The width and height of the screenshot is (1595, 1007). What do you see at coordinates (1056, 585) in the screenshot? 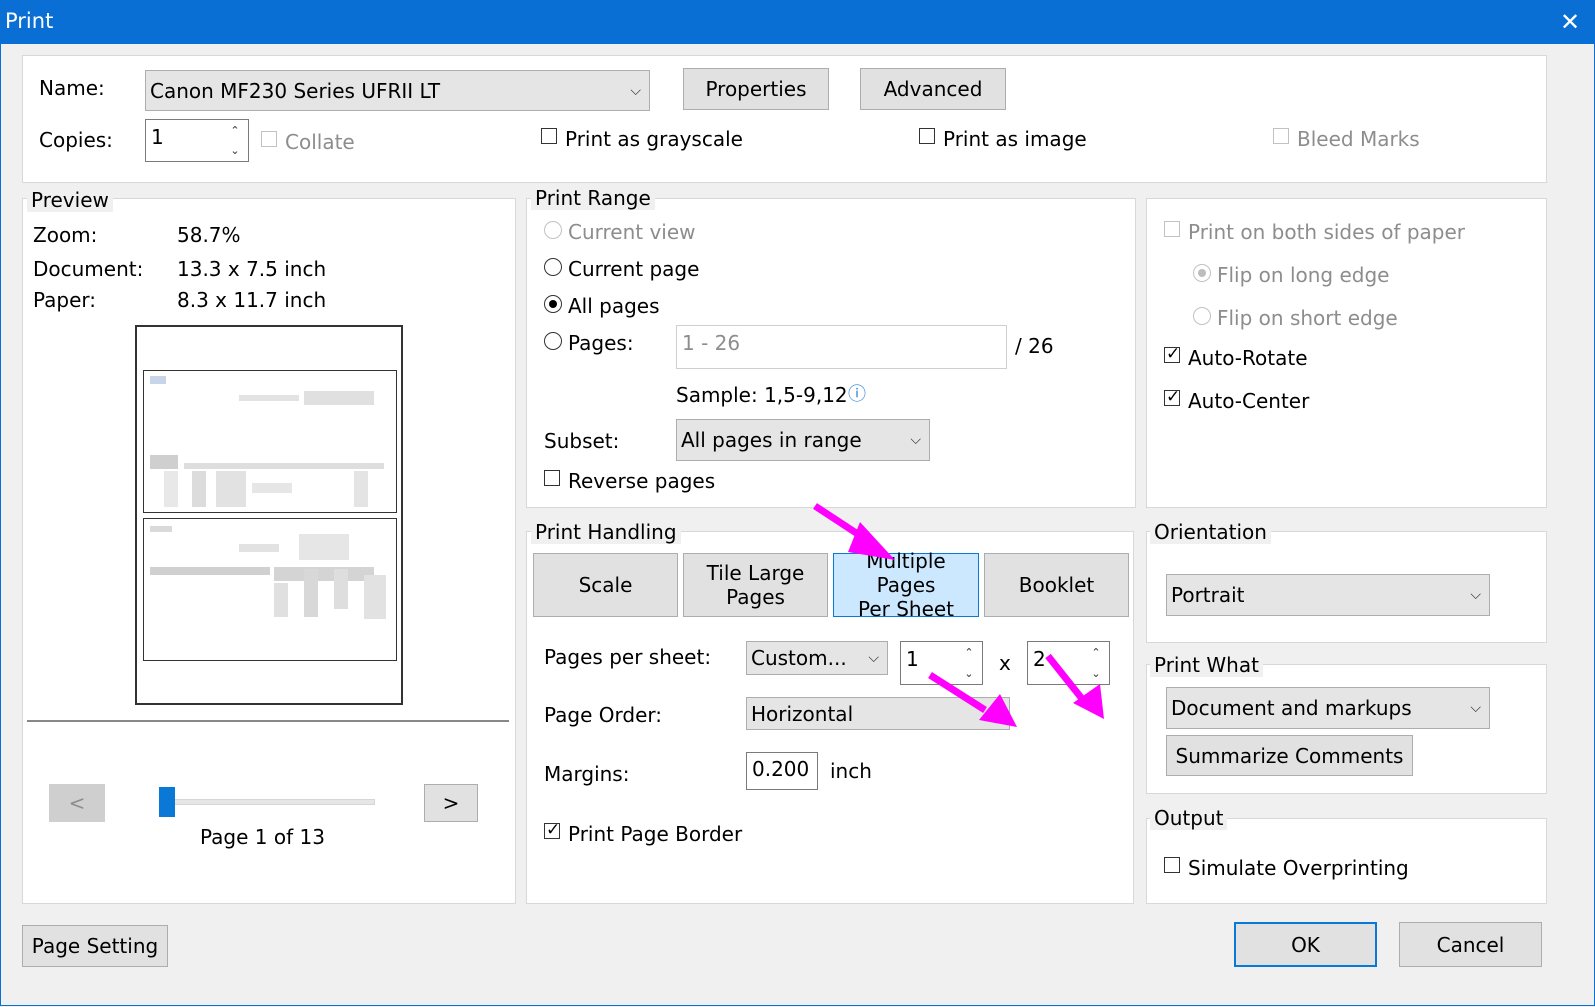
I see `tab-booklet: Booklet` at bounding box center [1056, 585].